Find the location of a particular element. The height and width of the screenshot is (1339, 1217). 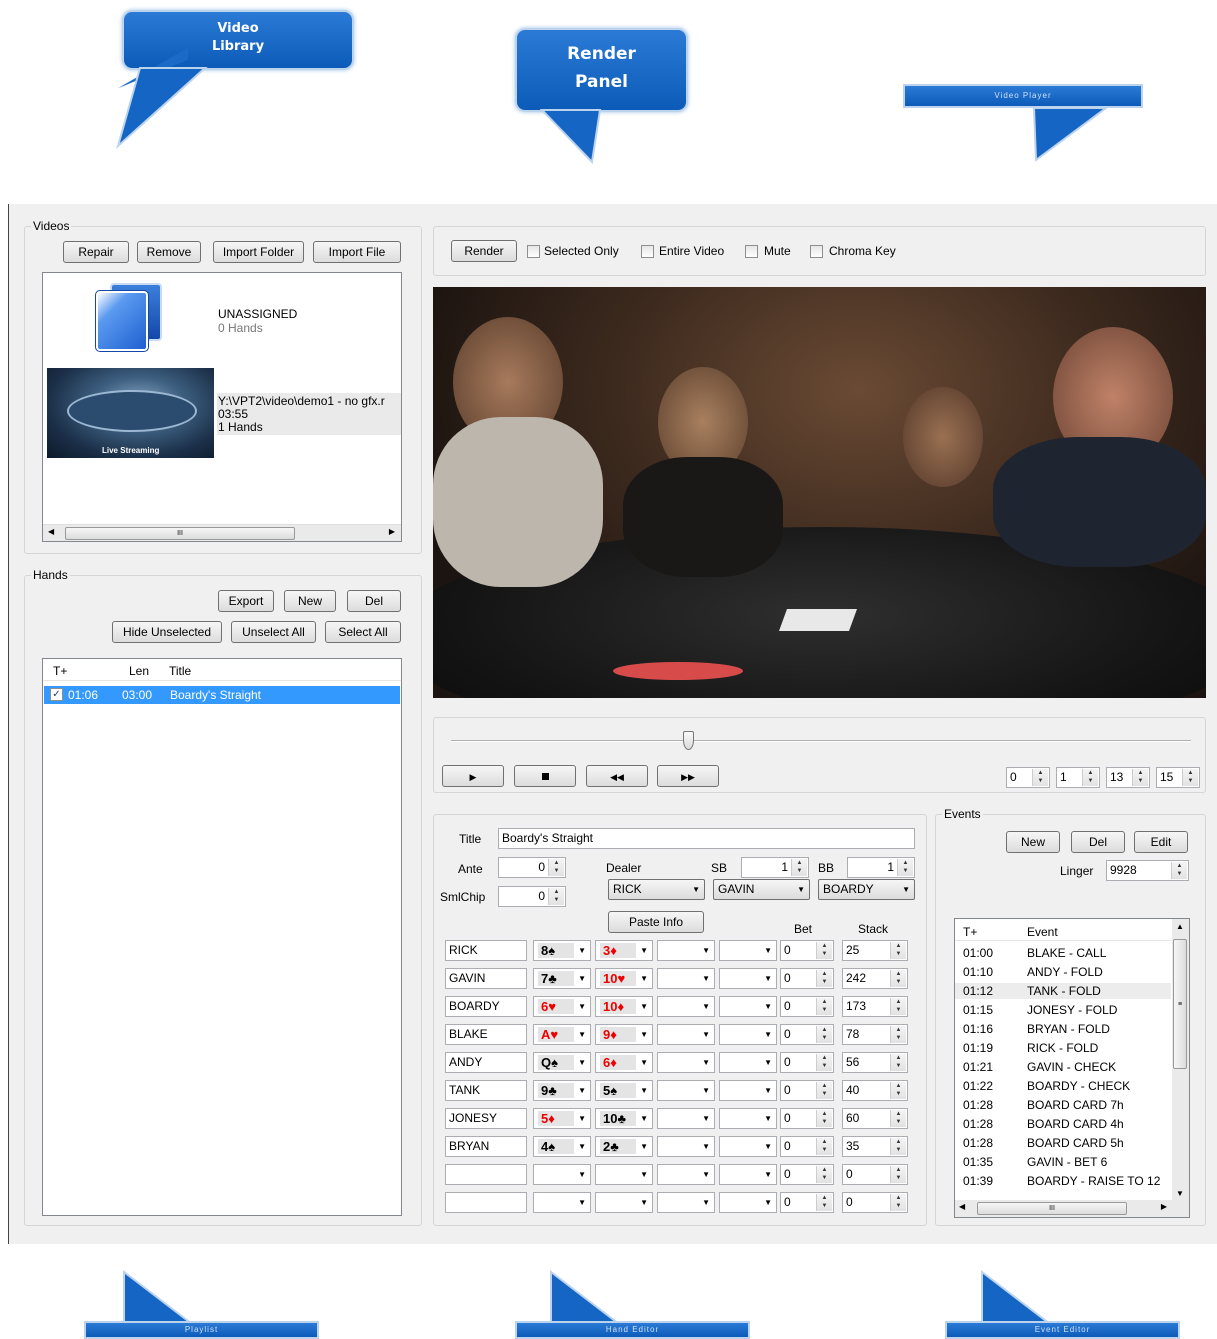

col-title-header: Title is located at coordinates (180, 671).